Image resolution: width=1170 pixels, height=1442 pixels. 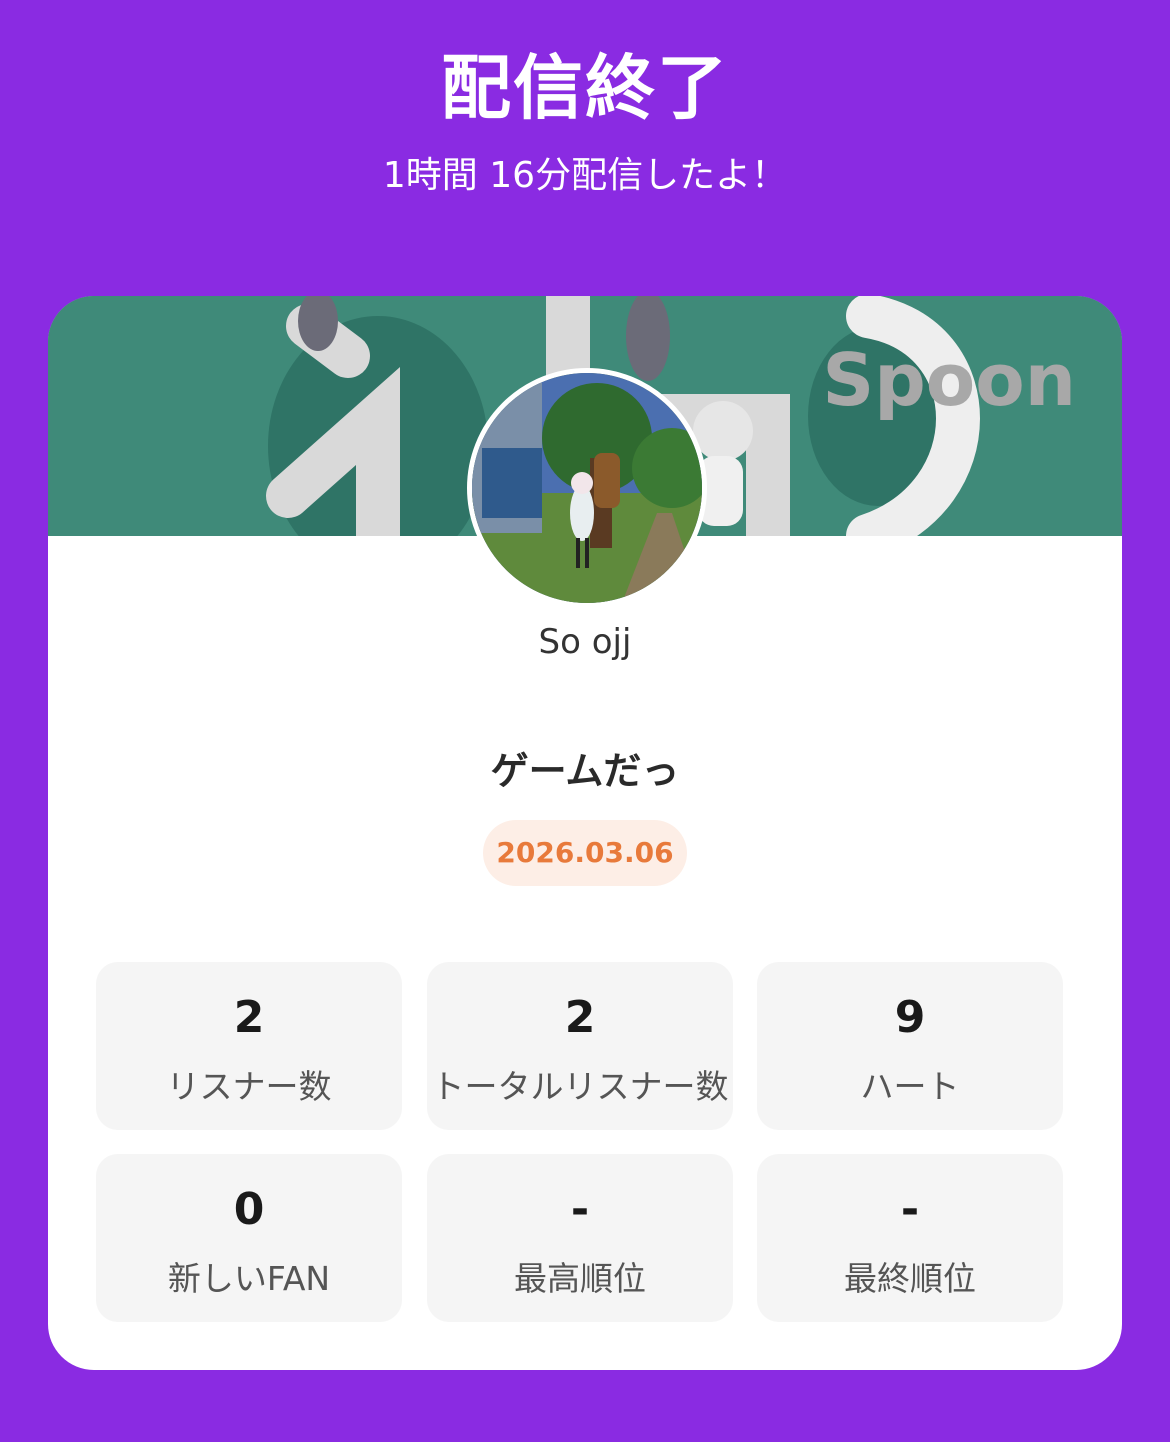 What do you see at coordinates (585, 771) in the screenshot?
I see `live-title: ゲームだっ` at bounding box center [585, 771].